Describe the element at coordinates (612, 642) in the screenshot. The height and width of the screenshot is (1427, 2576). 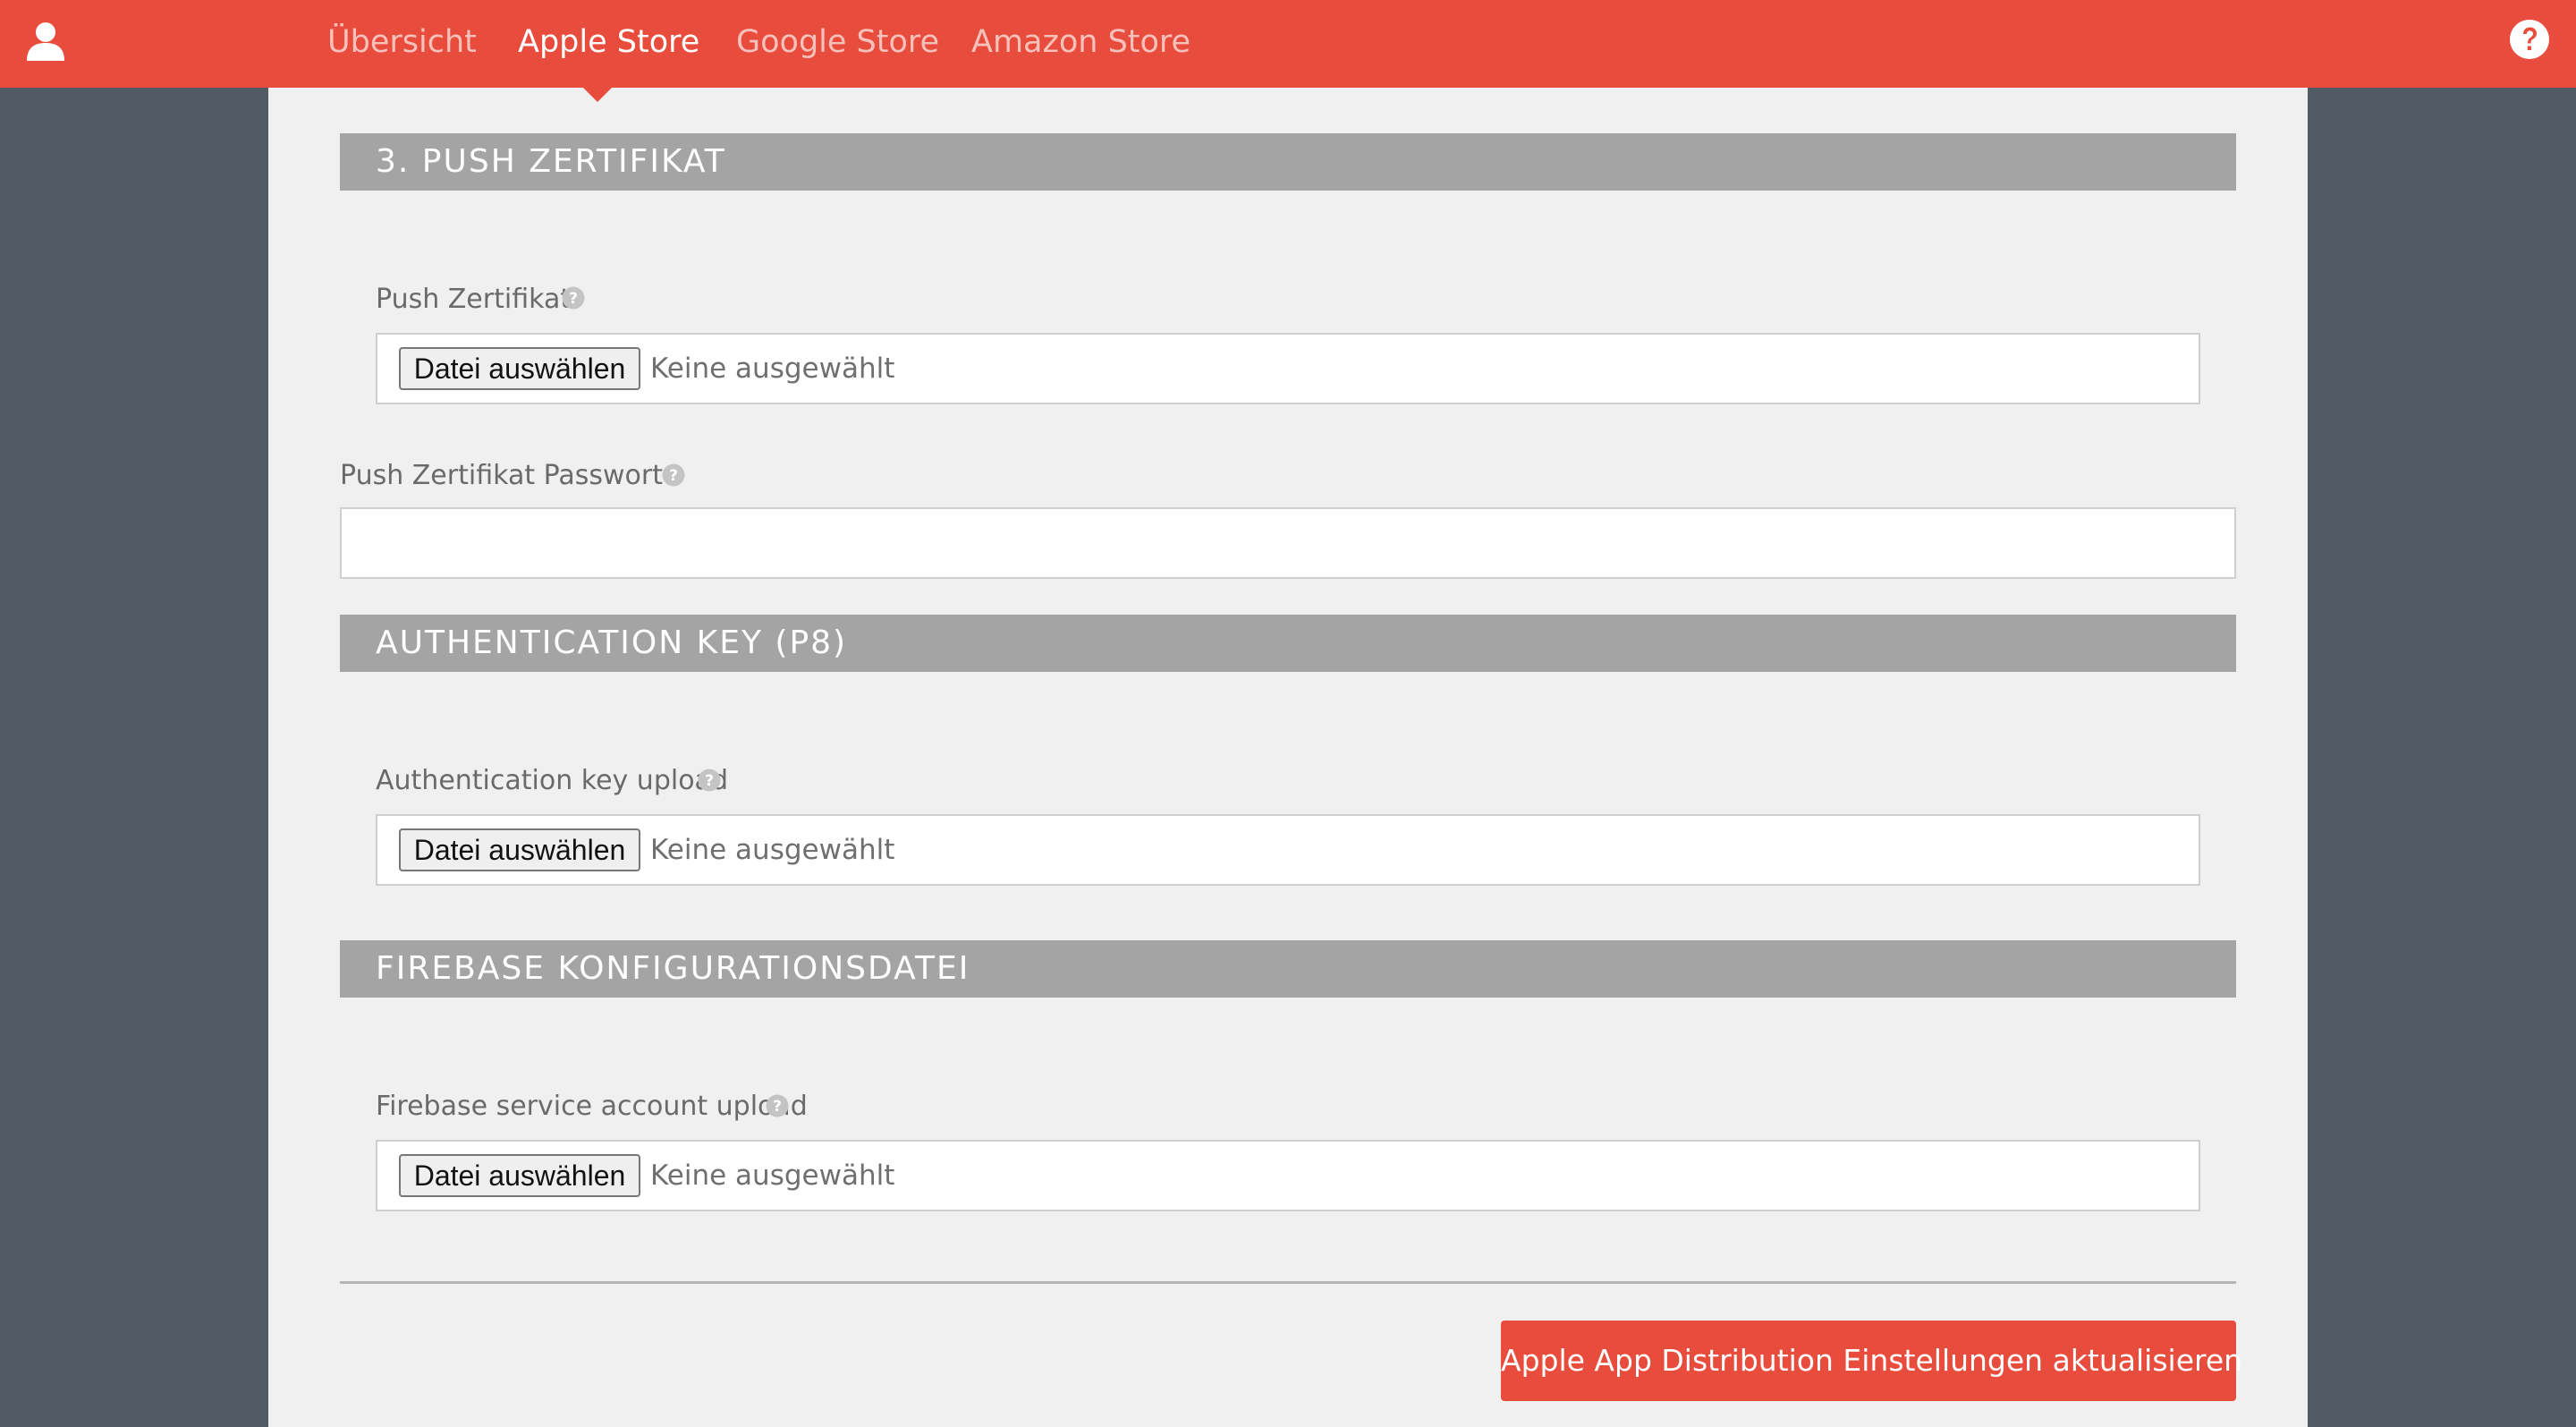
I see `section-title: AUTHENTICATION KEY (P8)` at that location.